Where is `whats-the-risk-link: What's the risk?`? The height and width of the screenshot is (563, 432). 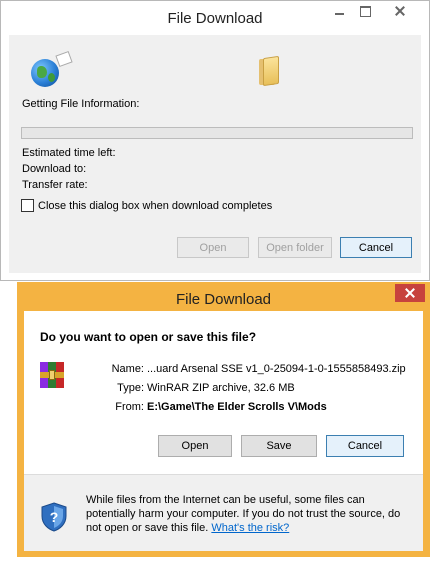
whats-the-risk-link: What's the risk? is located at coordinates (250, 528).